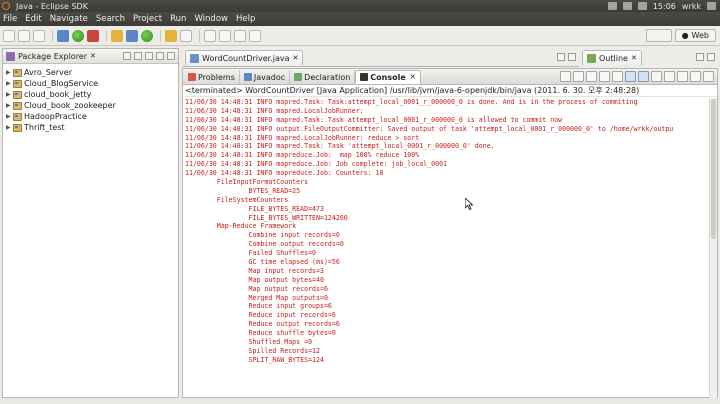 The width and height of the screenshot is (720, 404). Describe the element at coordinates (90, 127) in the screenshot. I see `tree-item: ▶ Thrift_test` at that location.